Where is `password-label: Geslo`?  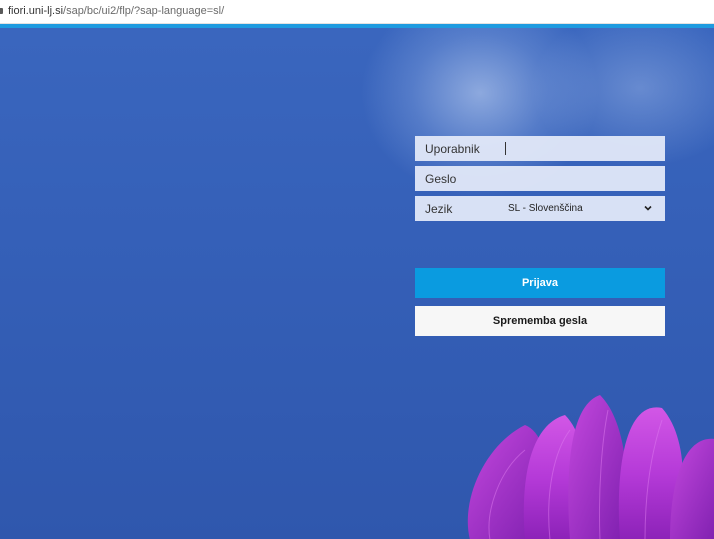
password-label: Geslo is located at coordinates (441, 179).